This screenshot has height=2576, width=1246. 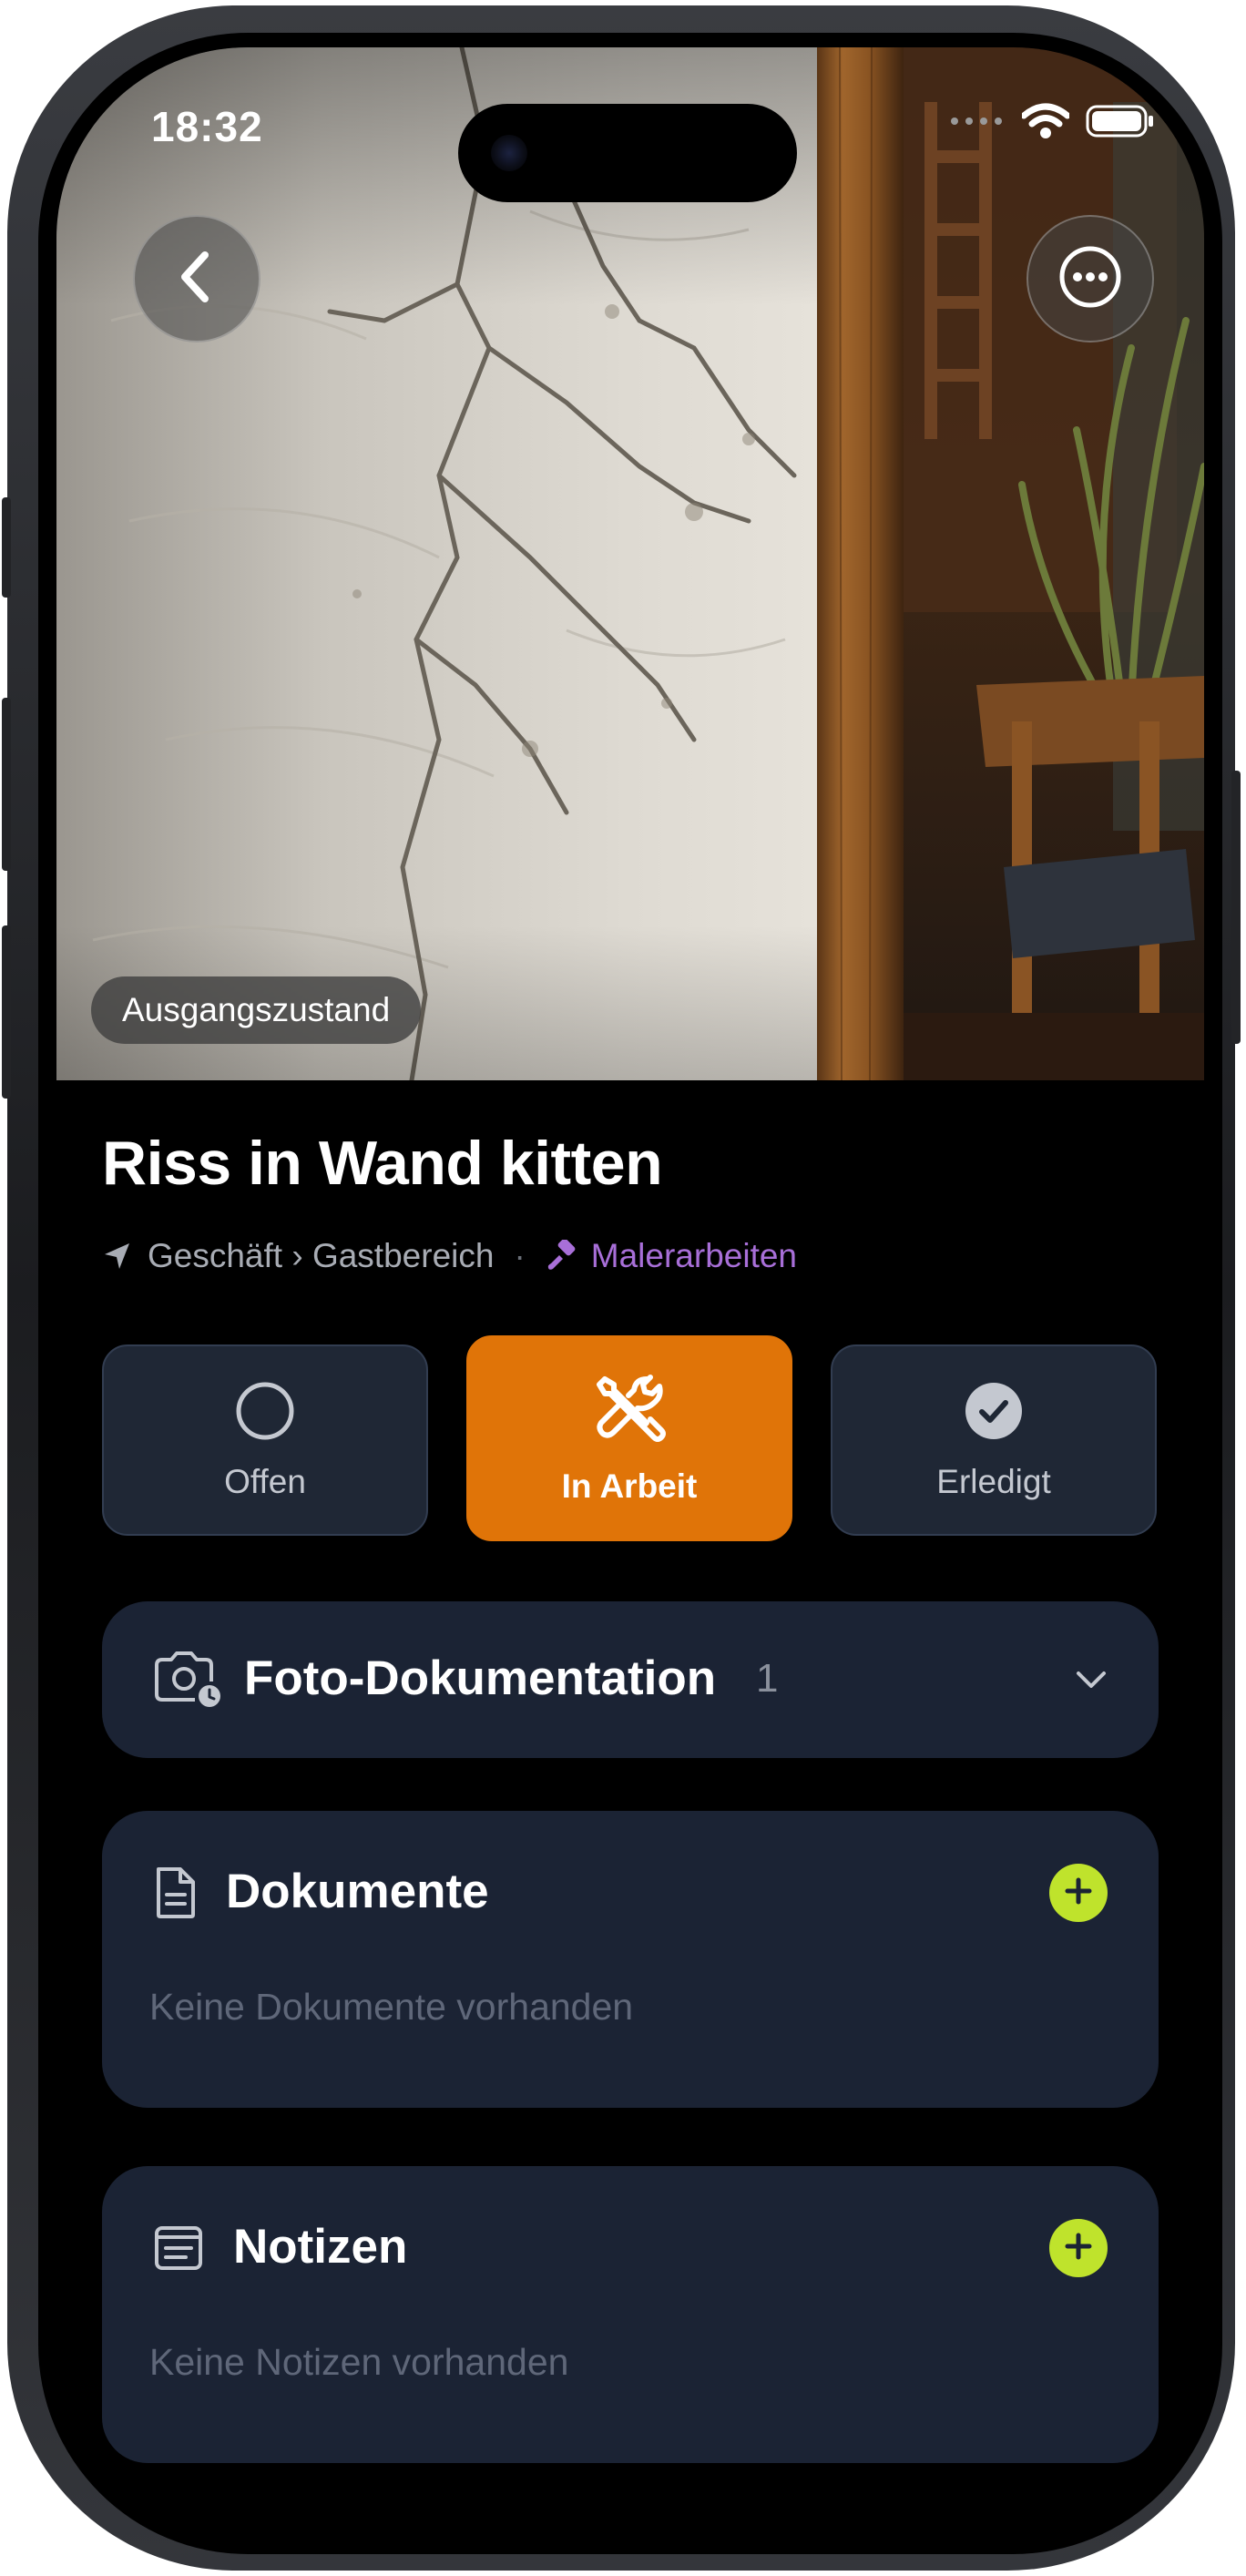 What do you see at coordinates (509, 153) in the screenshot?
I see `front-camera` at bounding box center [509, 153].